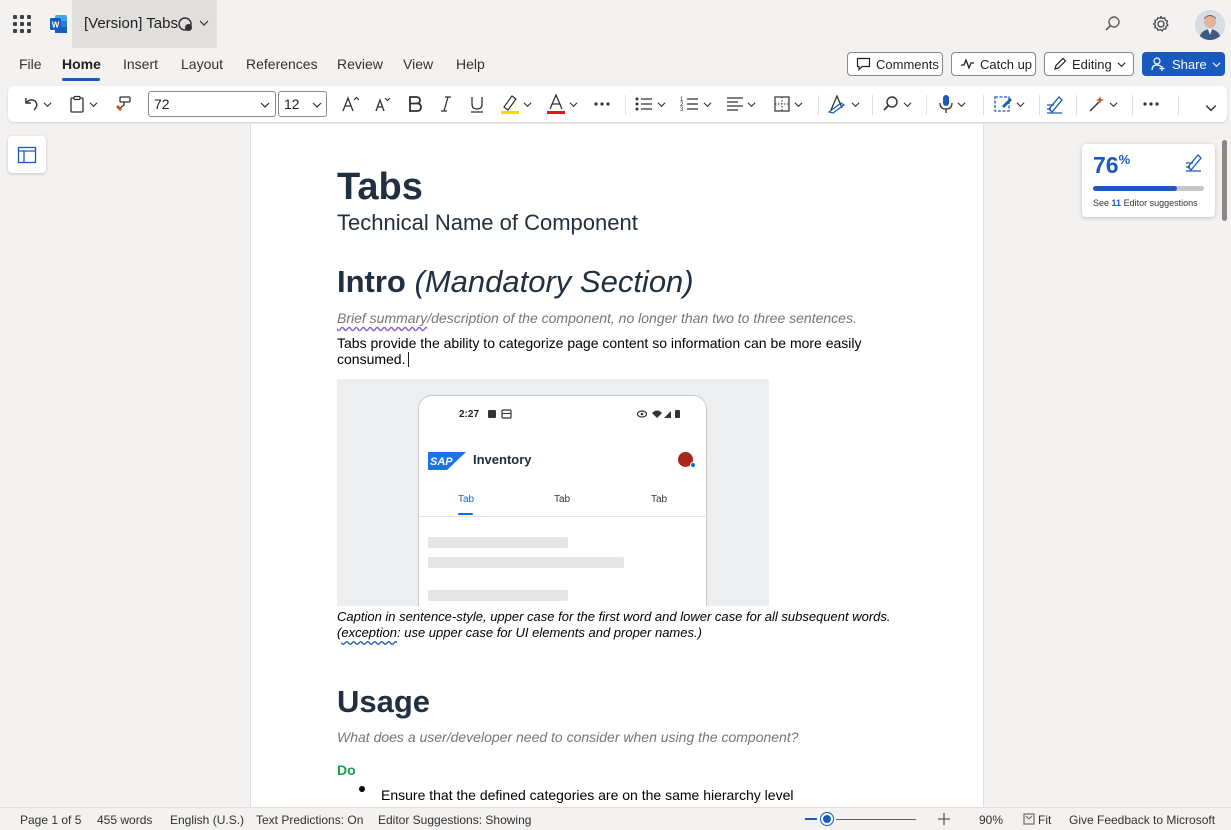 The height and width of the screenshot is (830, 1231). Describe the element at coordinates (22, 24) in the screenshot. I see `app-launcher-icon` at that location.